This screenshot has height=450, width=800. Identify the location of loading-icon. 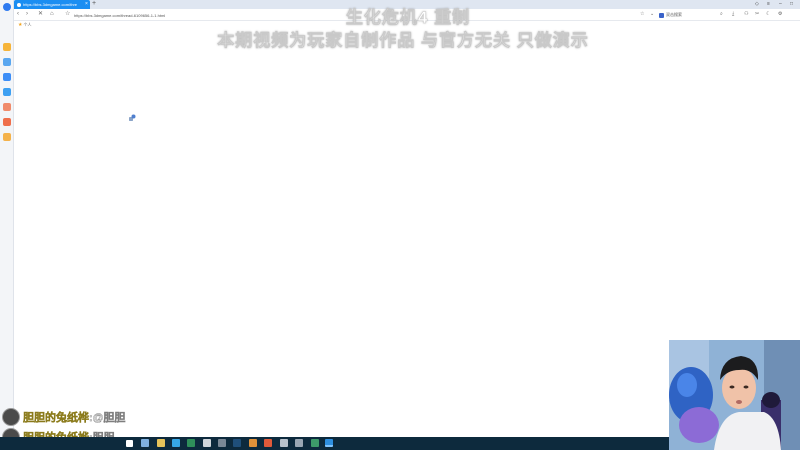
(132, 117).